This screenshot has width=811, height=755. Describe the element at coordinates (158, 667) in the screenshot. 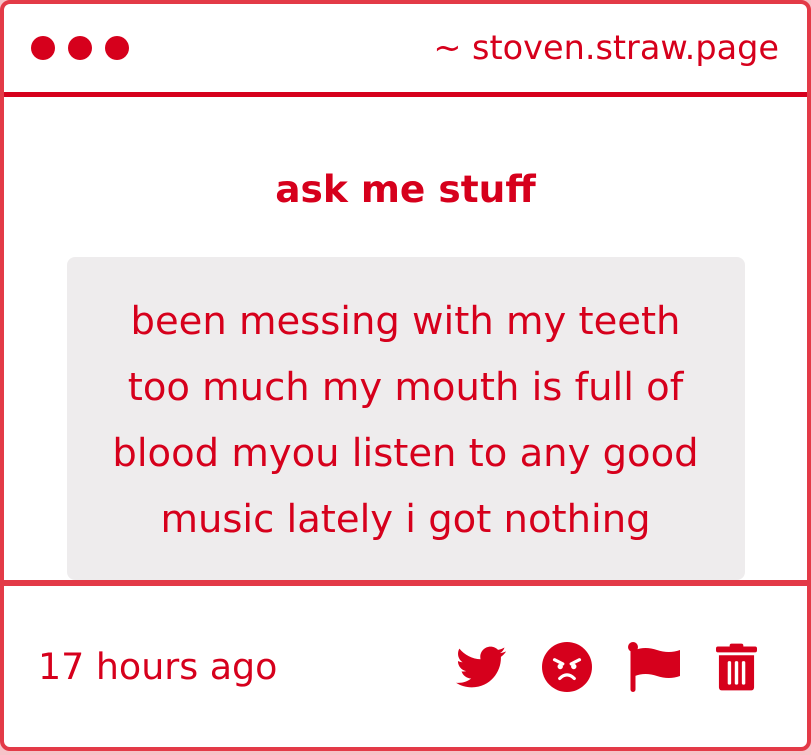

I see `timestamp-text: 17 hours ago` at that location.